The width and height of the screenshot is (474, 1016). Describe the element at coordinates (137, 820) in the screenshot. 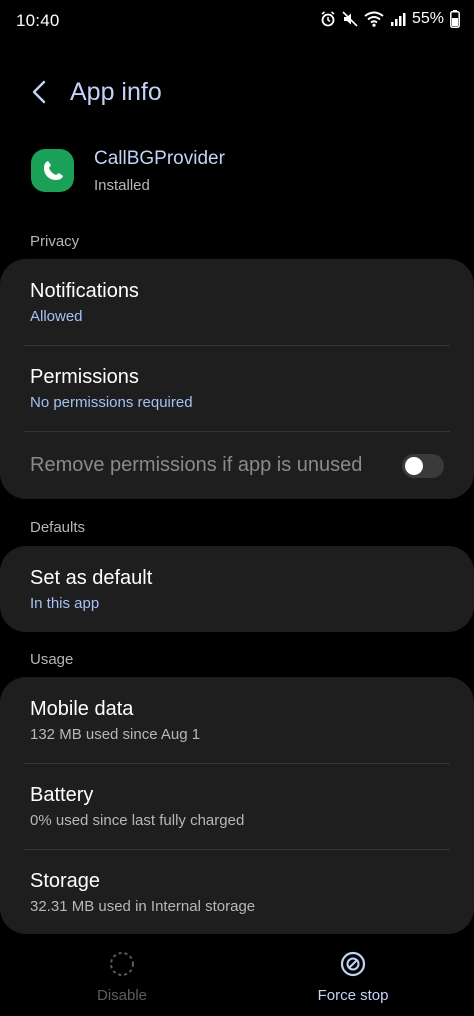

I see `battery-subtitle: 0% used since last fully charged` at that location.